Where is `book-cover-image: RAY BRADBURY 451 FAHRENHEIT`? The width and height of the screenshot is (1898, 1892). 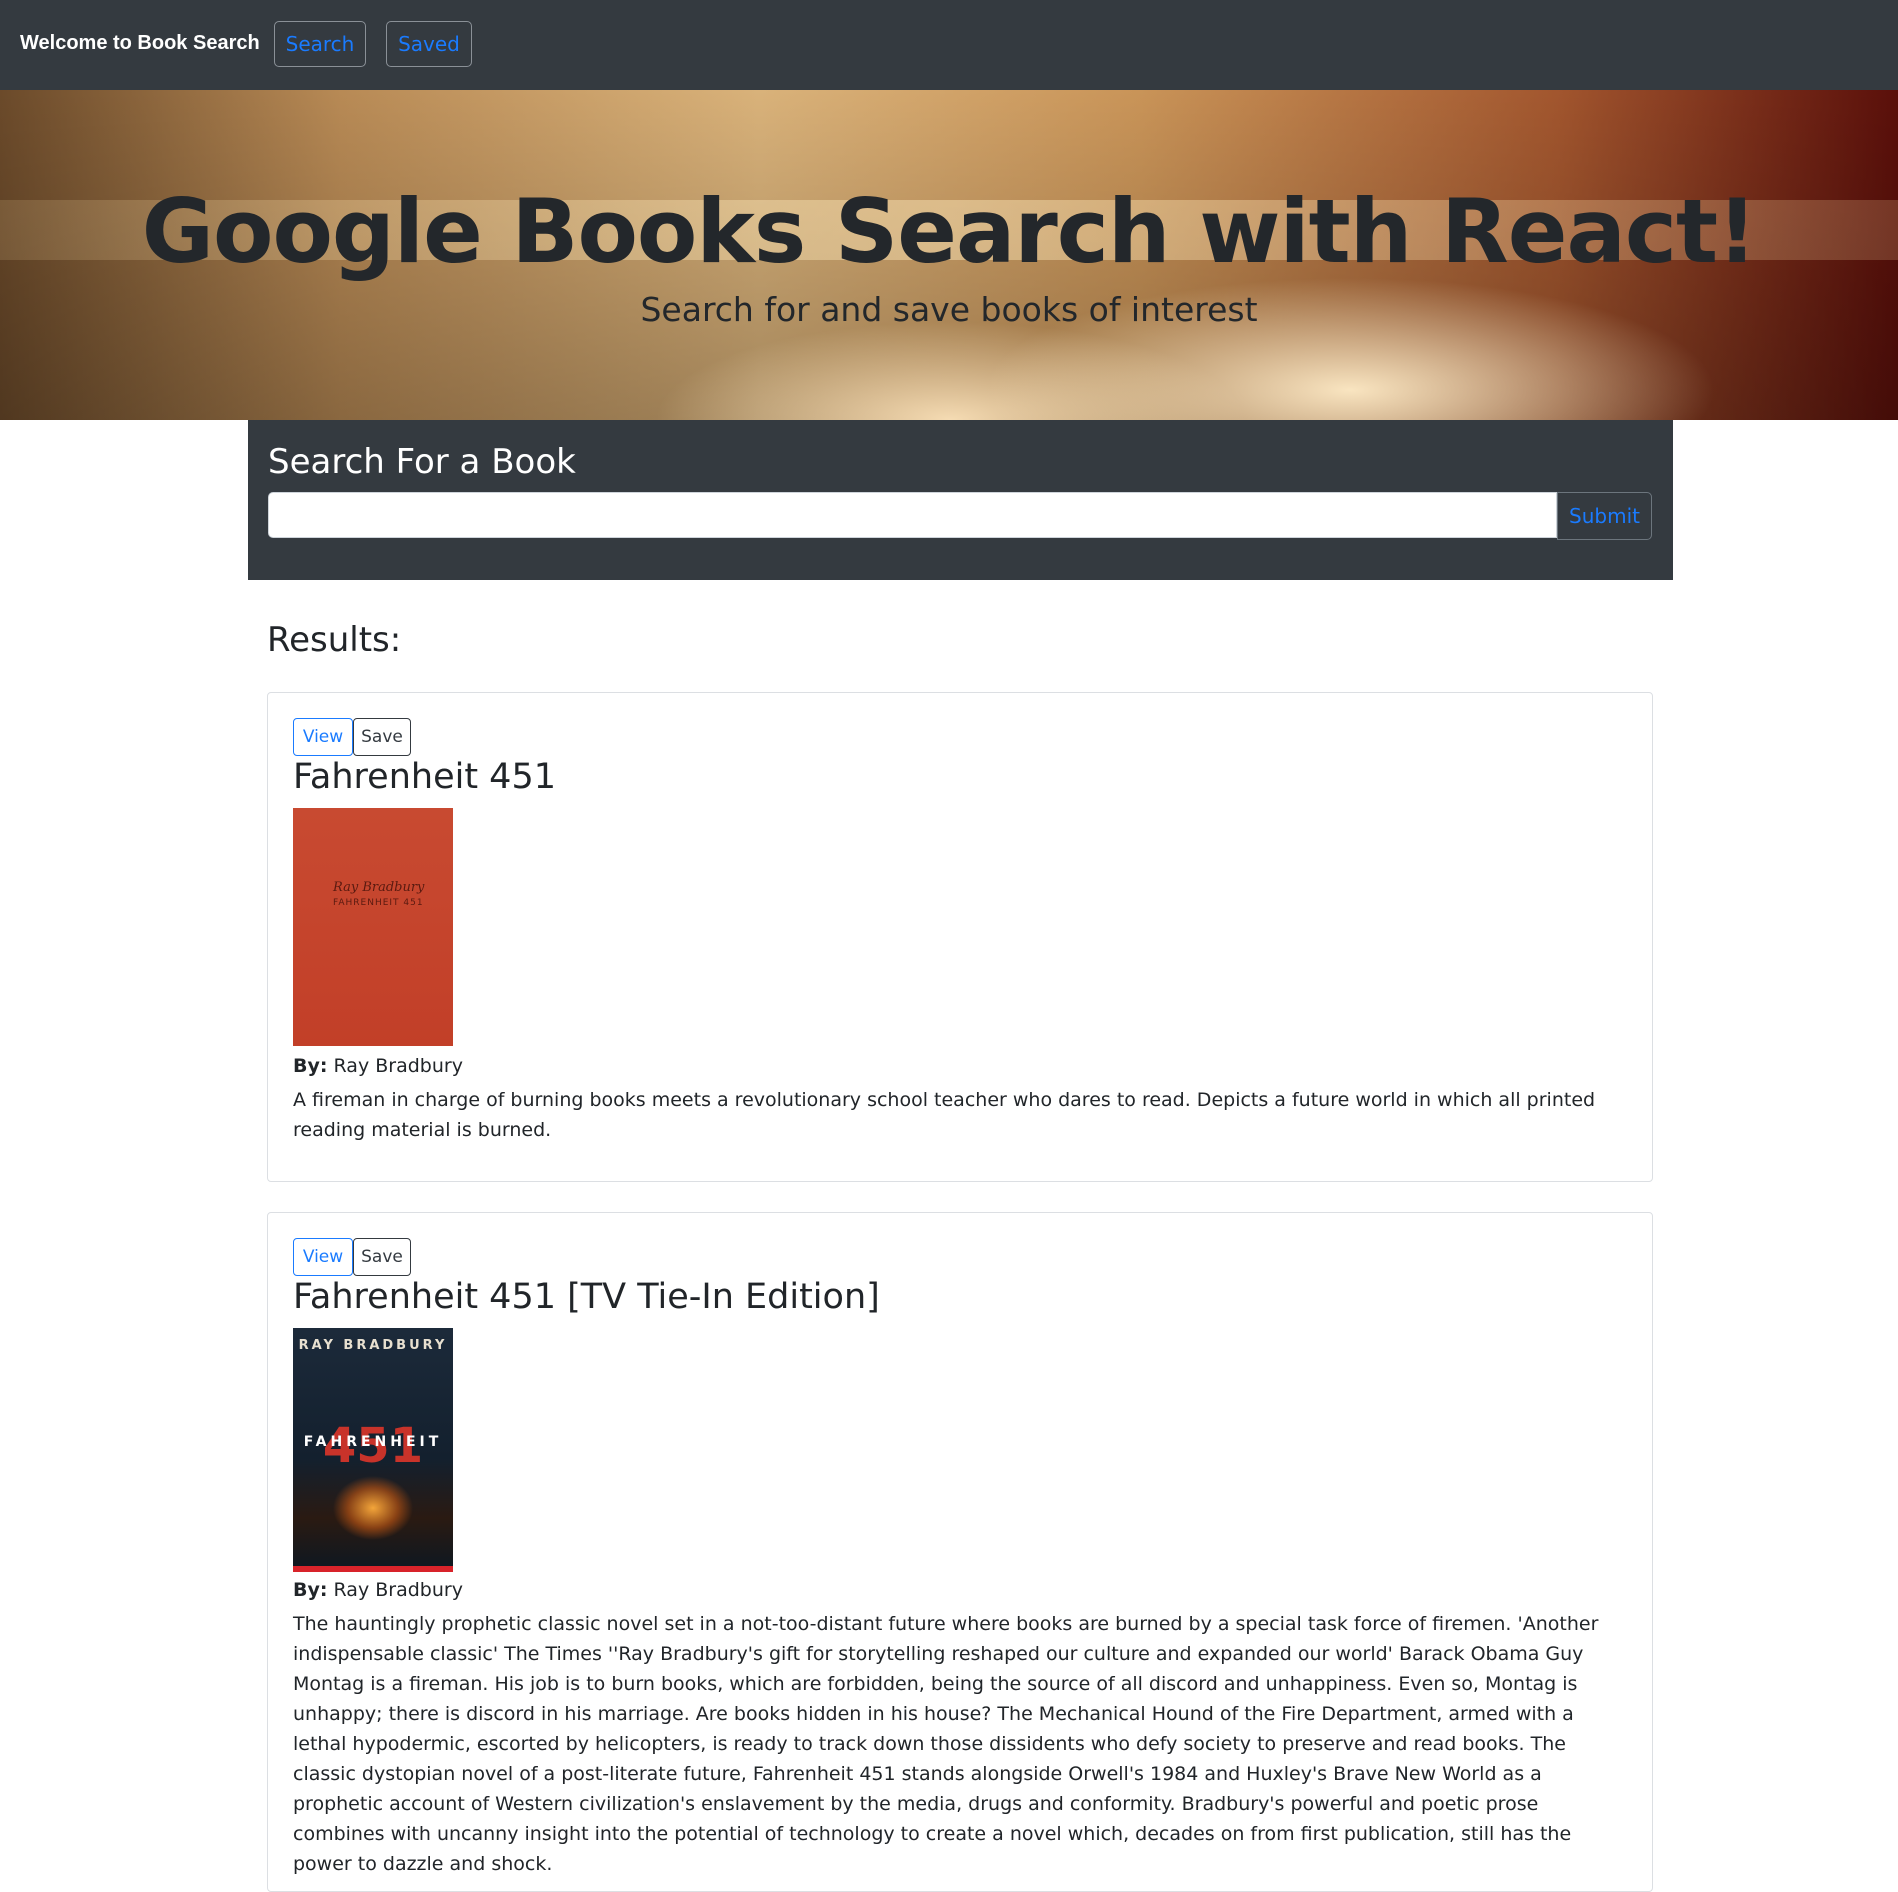
book-cover-image: RAY BRADBURY 451 FAHRENHEIT is located at coordinates (373, 1450).